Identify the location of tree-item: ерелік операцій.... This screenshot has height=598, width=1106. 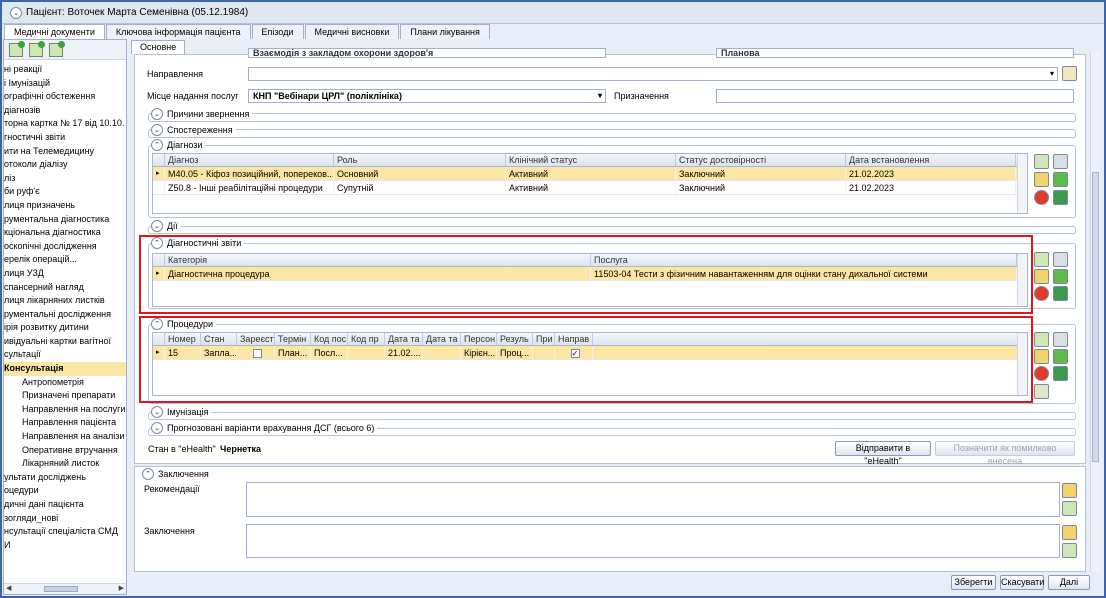
(65, 260).